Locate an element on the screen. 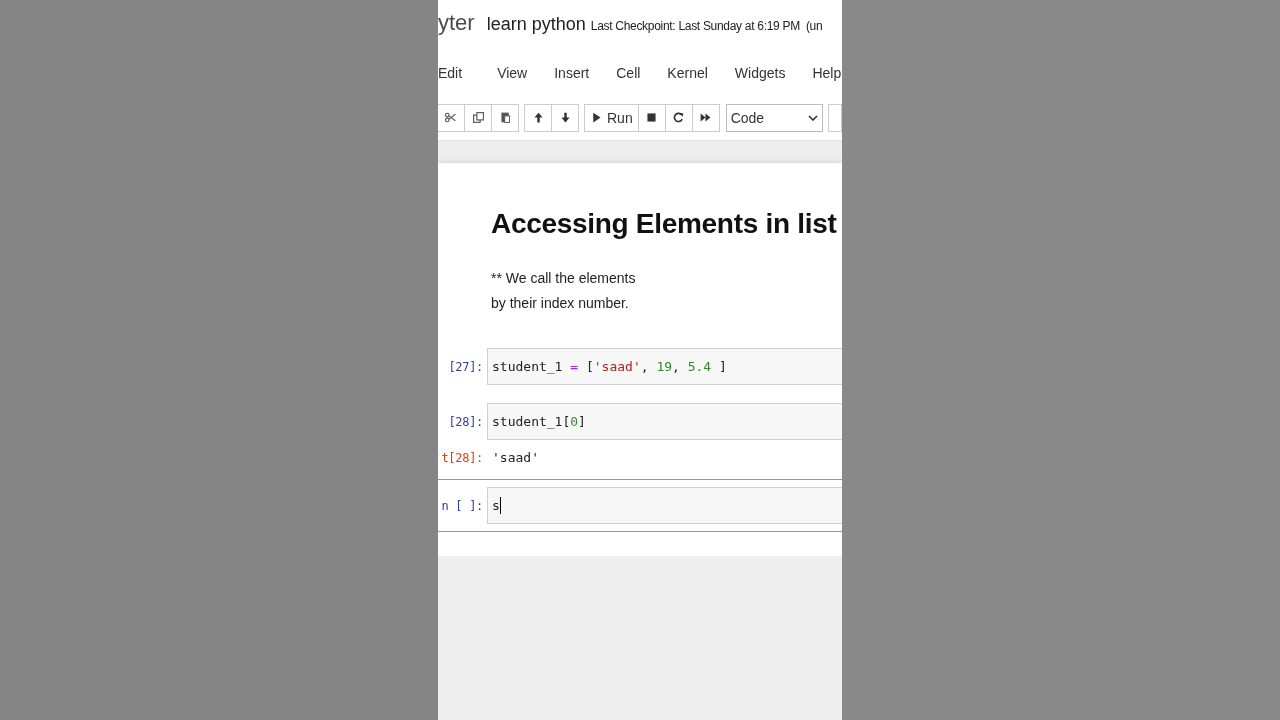 The image size is (1280, 720). logo-text: yter is located at coordinates (456, 23).